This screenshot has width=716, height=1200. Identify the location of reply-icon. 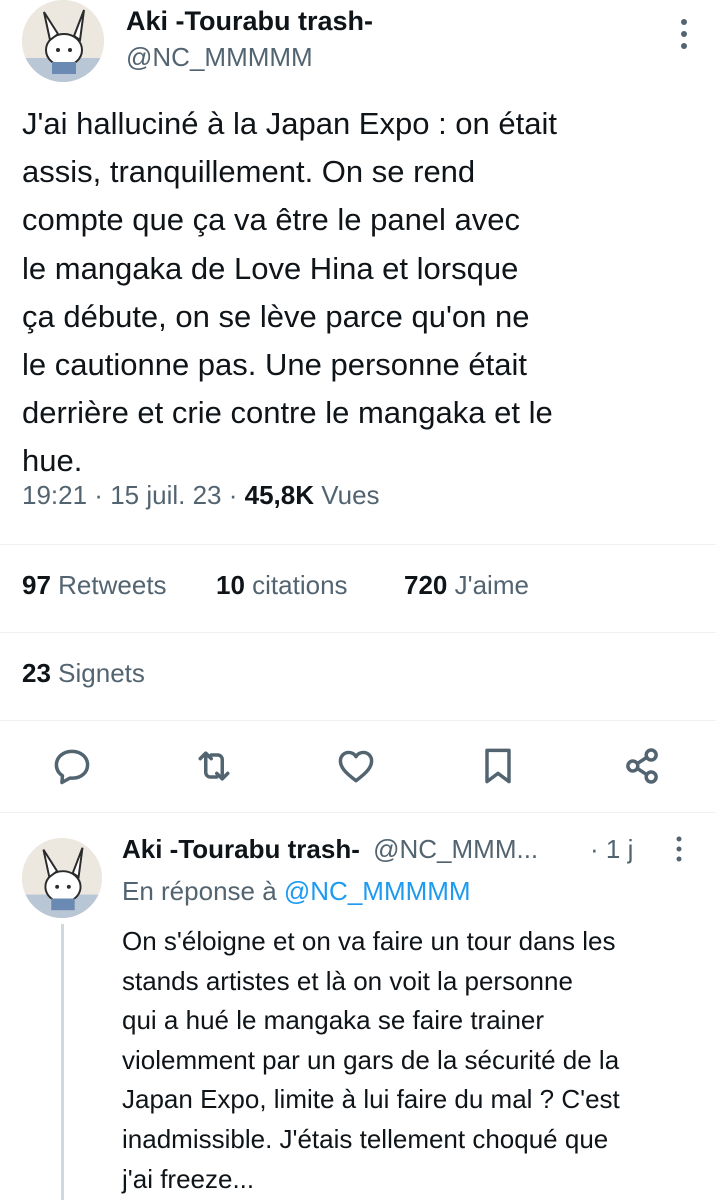
(72, 767).